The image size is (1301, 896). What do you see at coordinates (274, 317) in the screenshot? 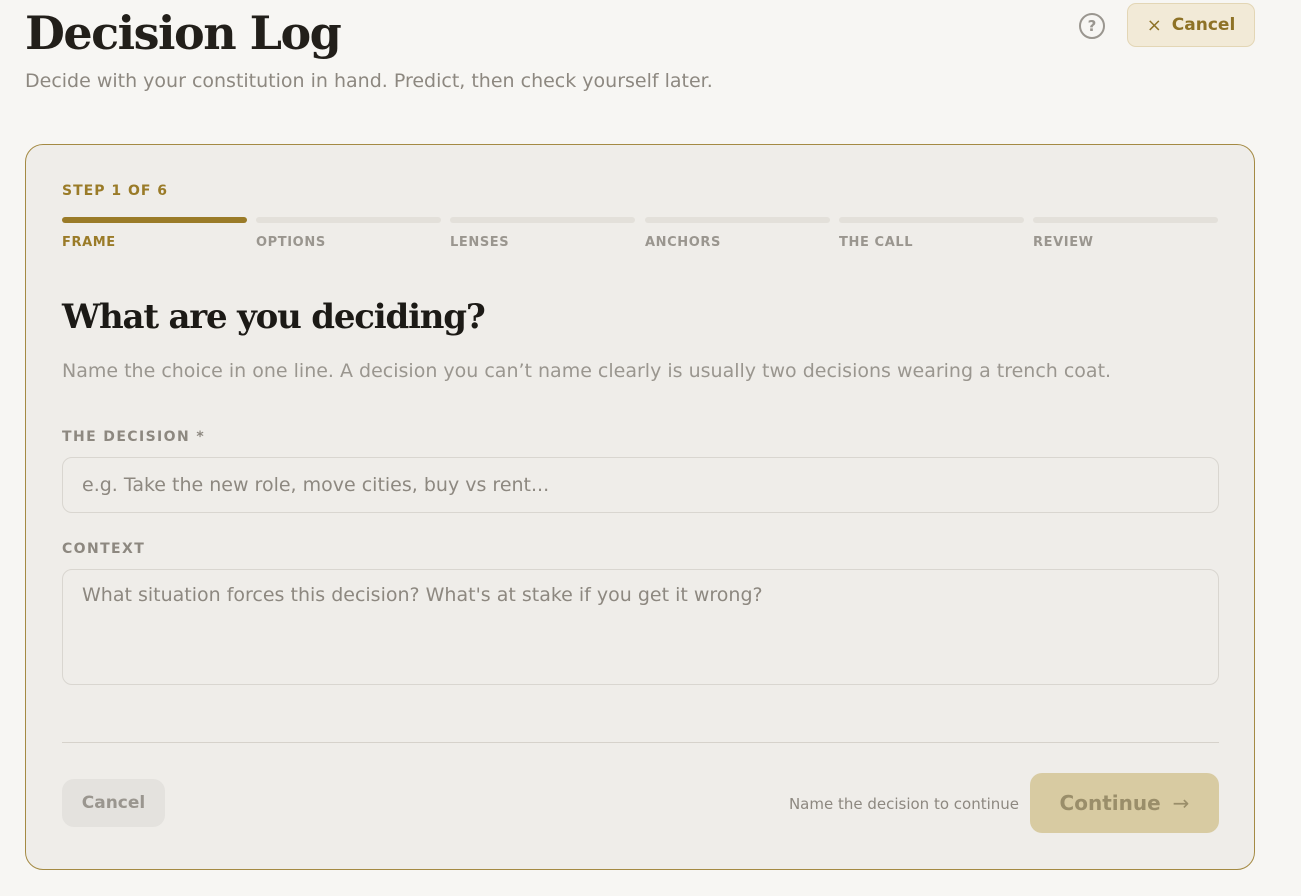
I see `step-question: What are you deciding?` at bounding box center [274, 317].